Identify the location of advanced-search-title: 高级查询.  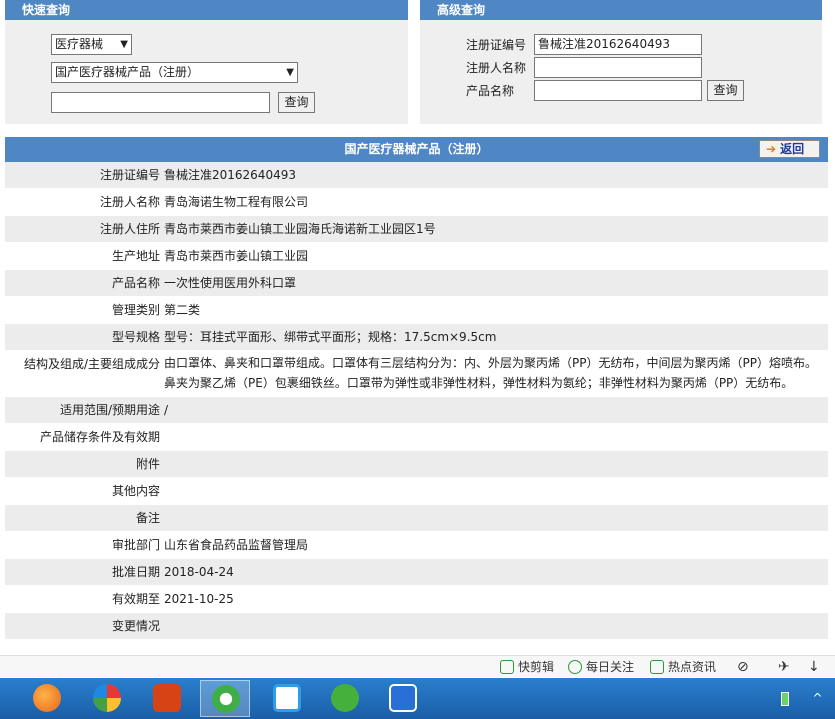
(621, 10).